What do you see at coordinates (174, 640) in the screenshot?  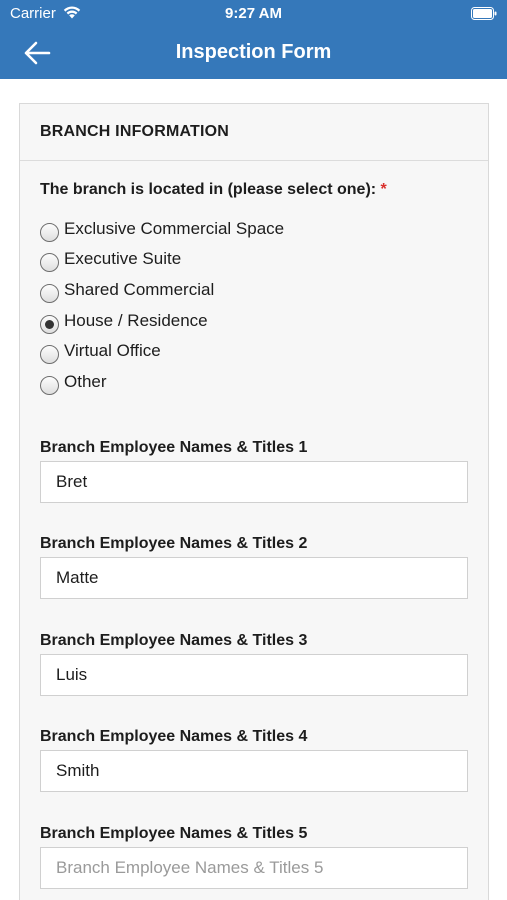 I see `employee-field-3-label: Branch Employee Names & Titles 3` at bounding box center [174, 640].